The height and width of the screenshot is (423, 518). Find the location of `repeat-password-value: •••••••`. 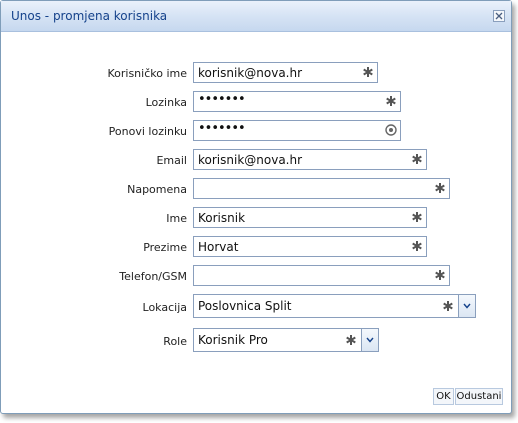

repeat-password-value: ••••••• is located at coordinates (222, 128).